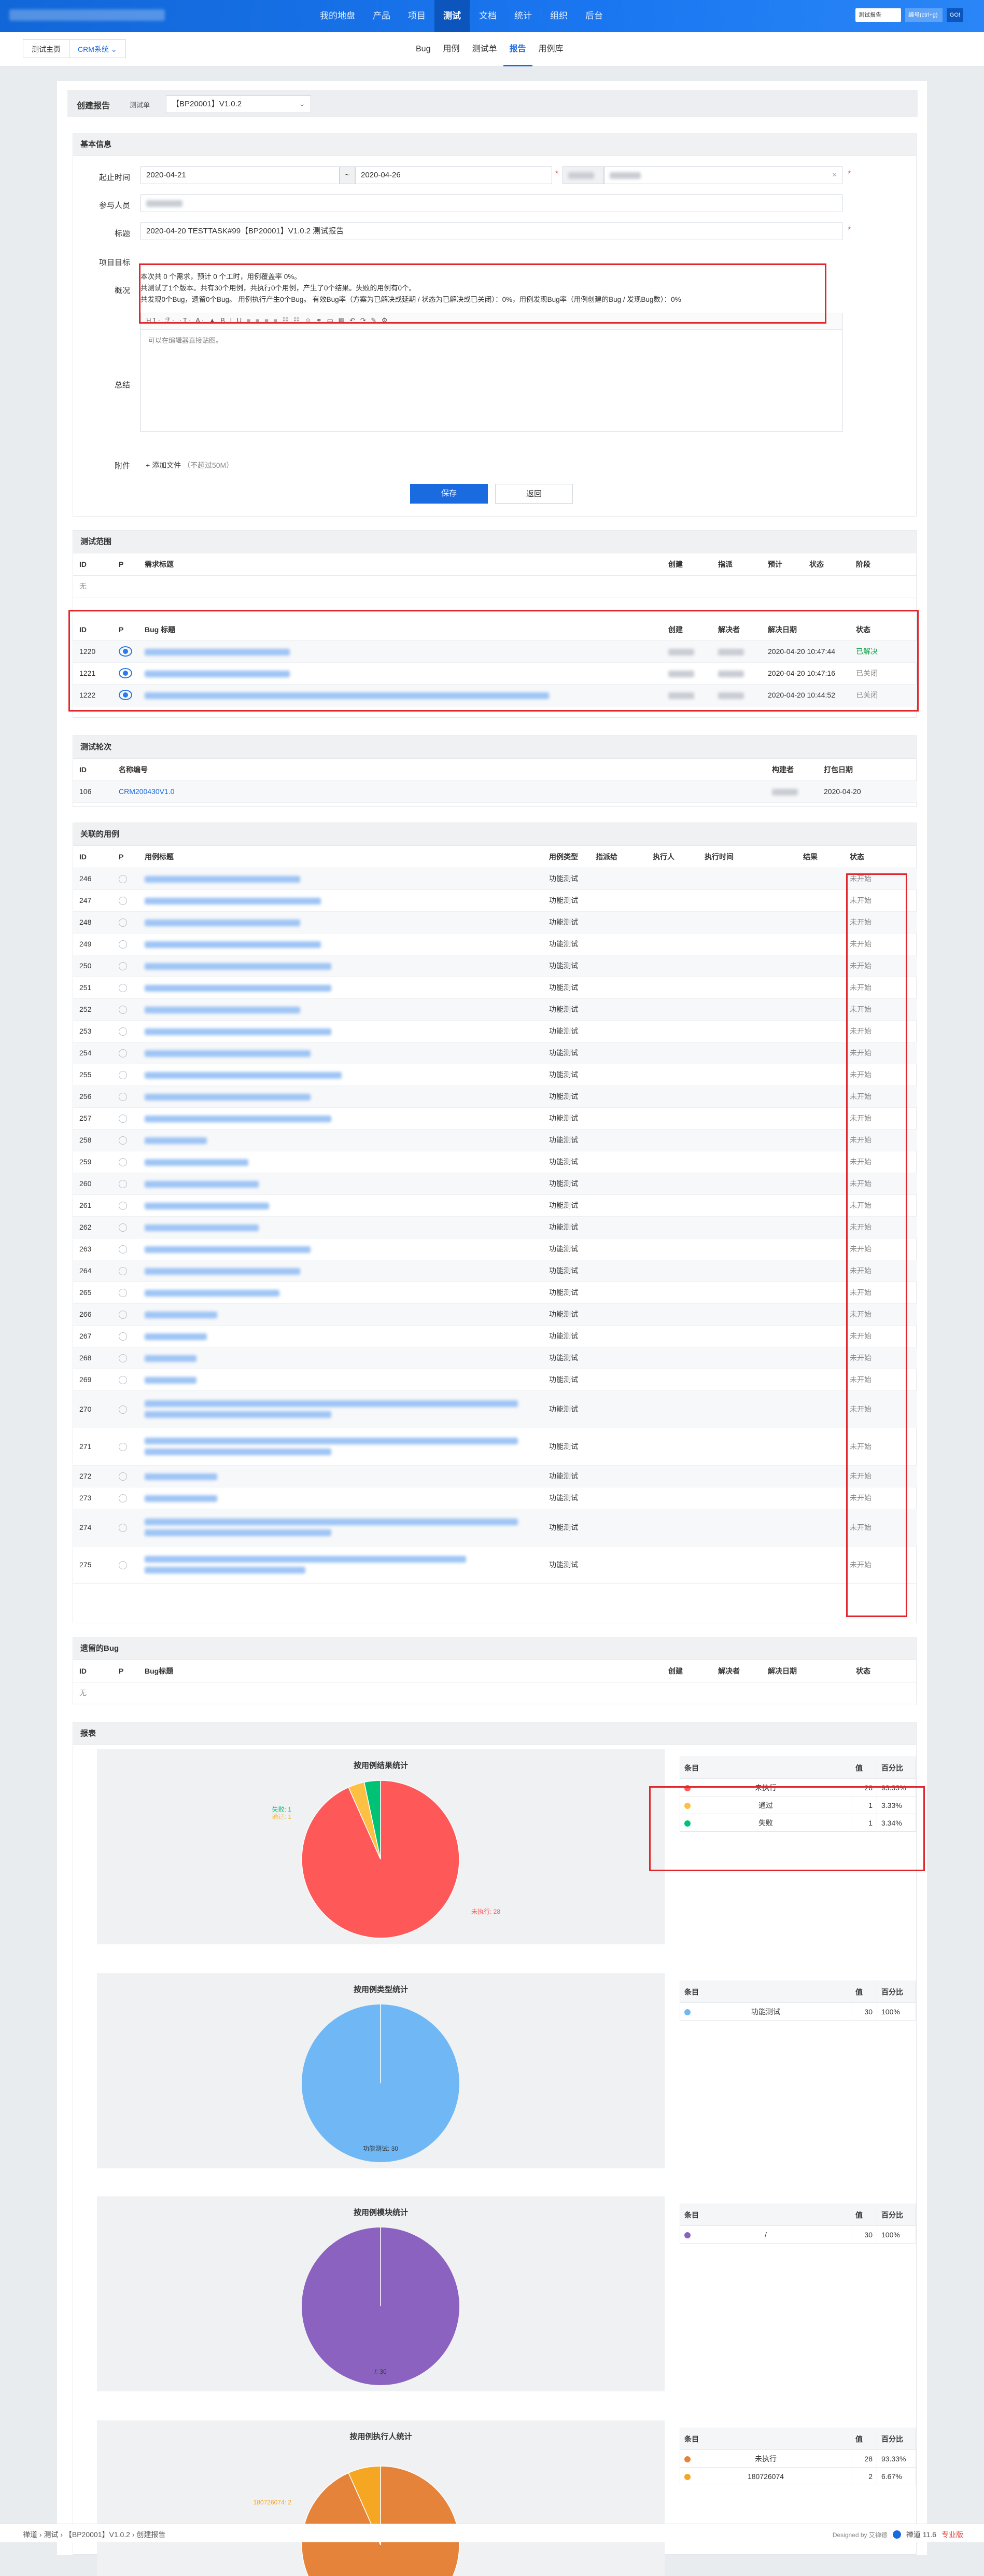  Describe the element at coordinates (834, 175) in the screenshot. I see `clear-icon: ×` at that location.